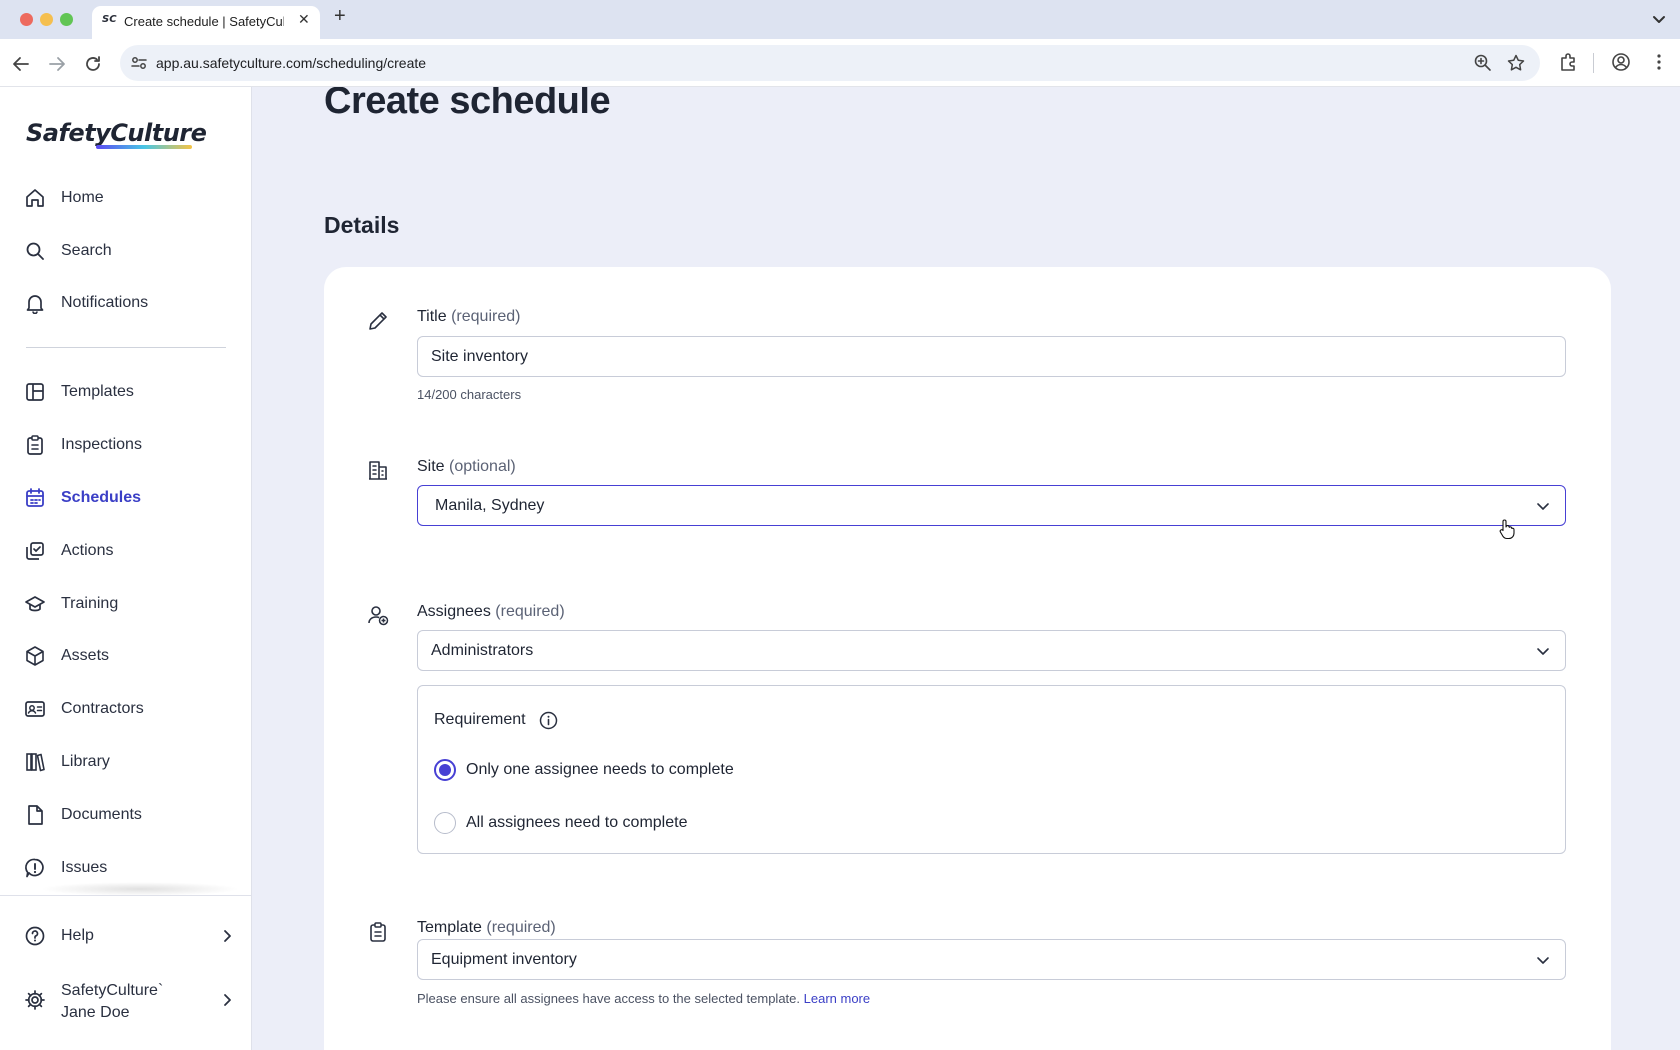 This screenshot has width=1680, height=1050. Describe the element at coordinates (126, 604) in the screenshot. I see `sidebar-item-training: Training` at that location.